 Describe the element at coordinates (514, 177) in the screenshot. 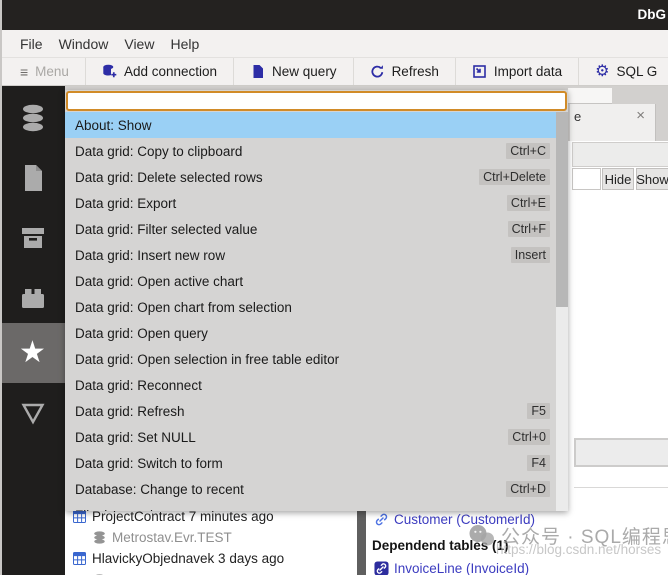

I see `shortcut-badge: Ctrl+Delete` at that location.